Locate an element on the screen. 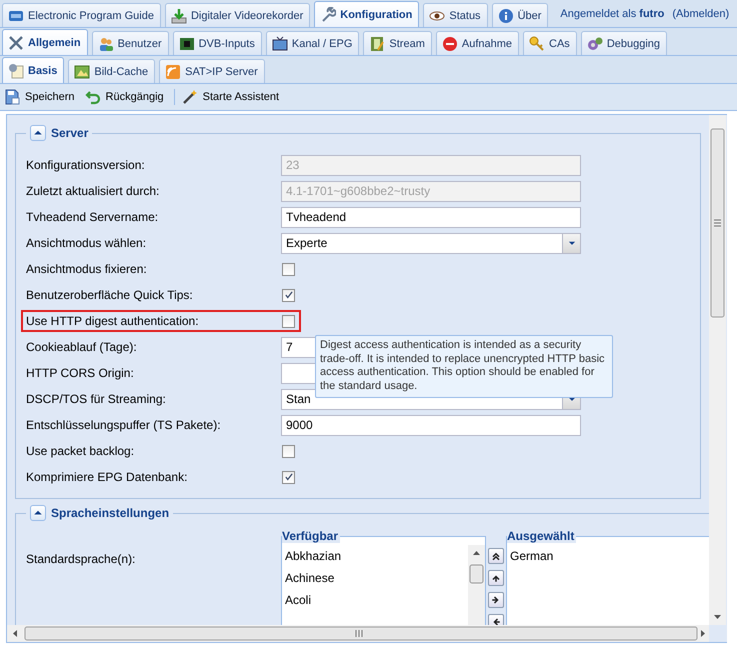 The width and height of the screenshot is (737, 650). list-title: Ausgewählt is located at coordinates (541, 536).